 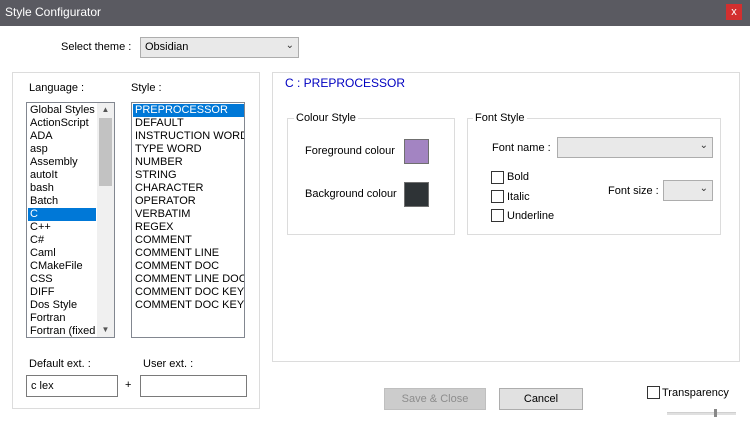 I want to click on language-list-item: CMakeFile, so click(x=62, y=266).